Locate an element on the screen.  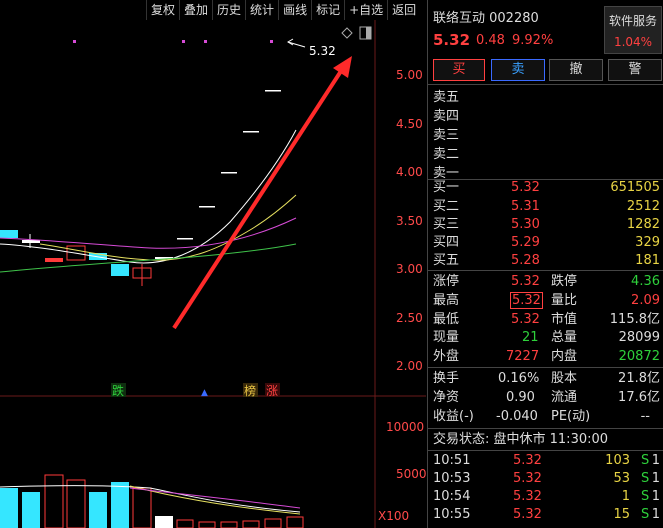
bid-row: 买三 5.30 1282 is located at coordinates (545, 224).